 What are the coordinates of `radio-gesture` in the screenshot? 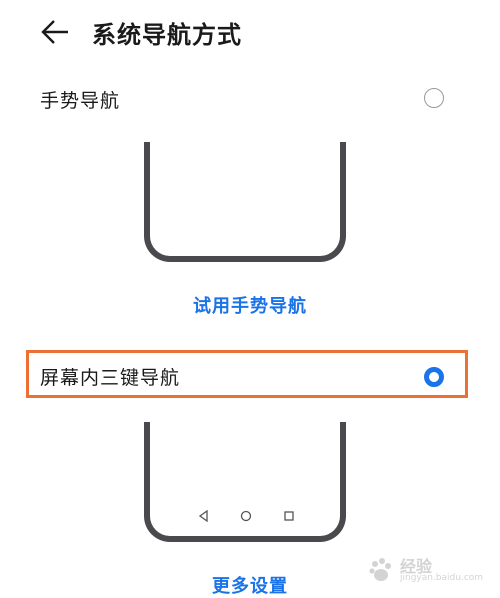 It's located at (434, 98).